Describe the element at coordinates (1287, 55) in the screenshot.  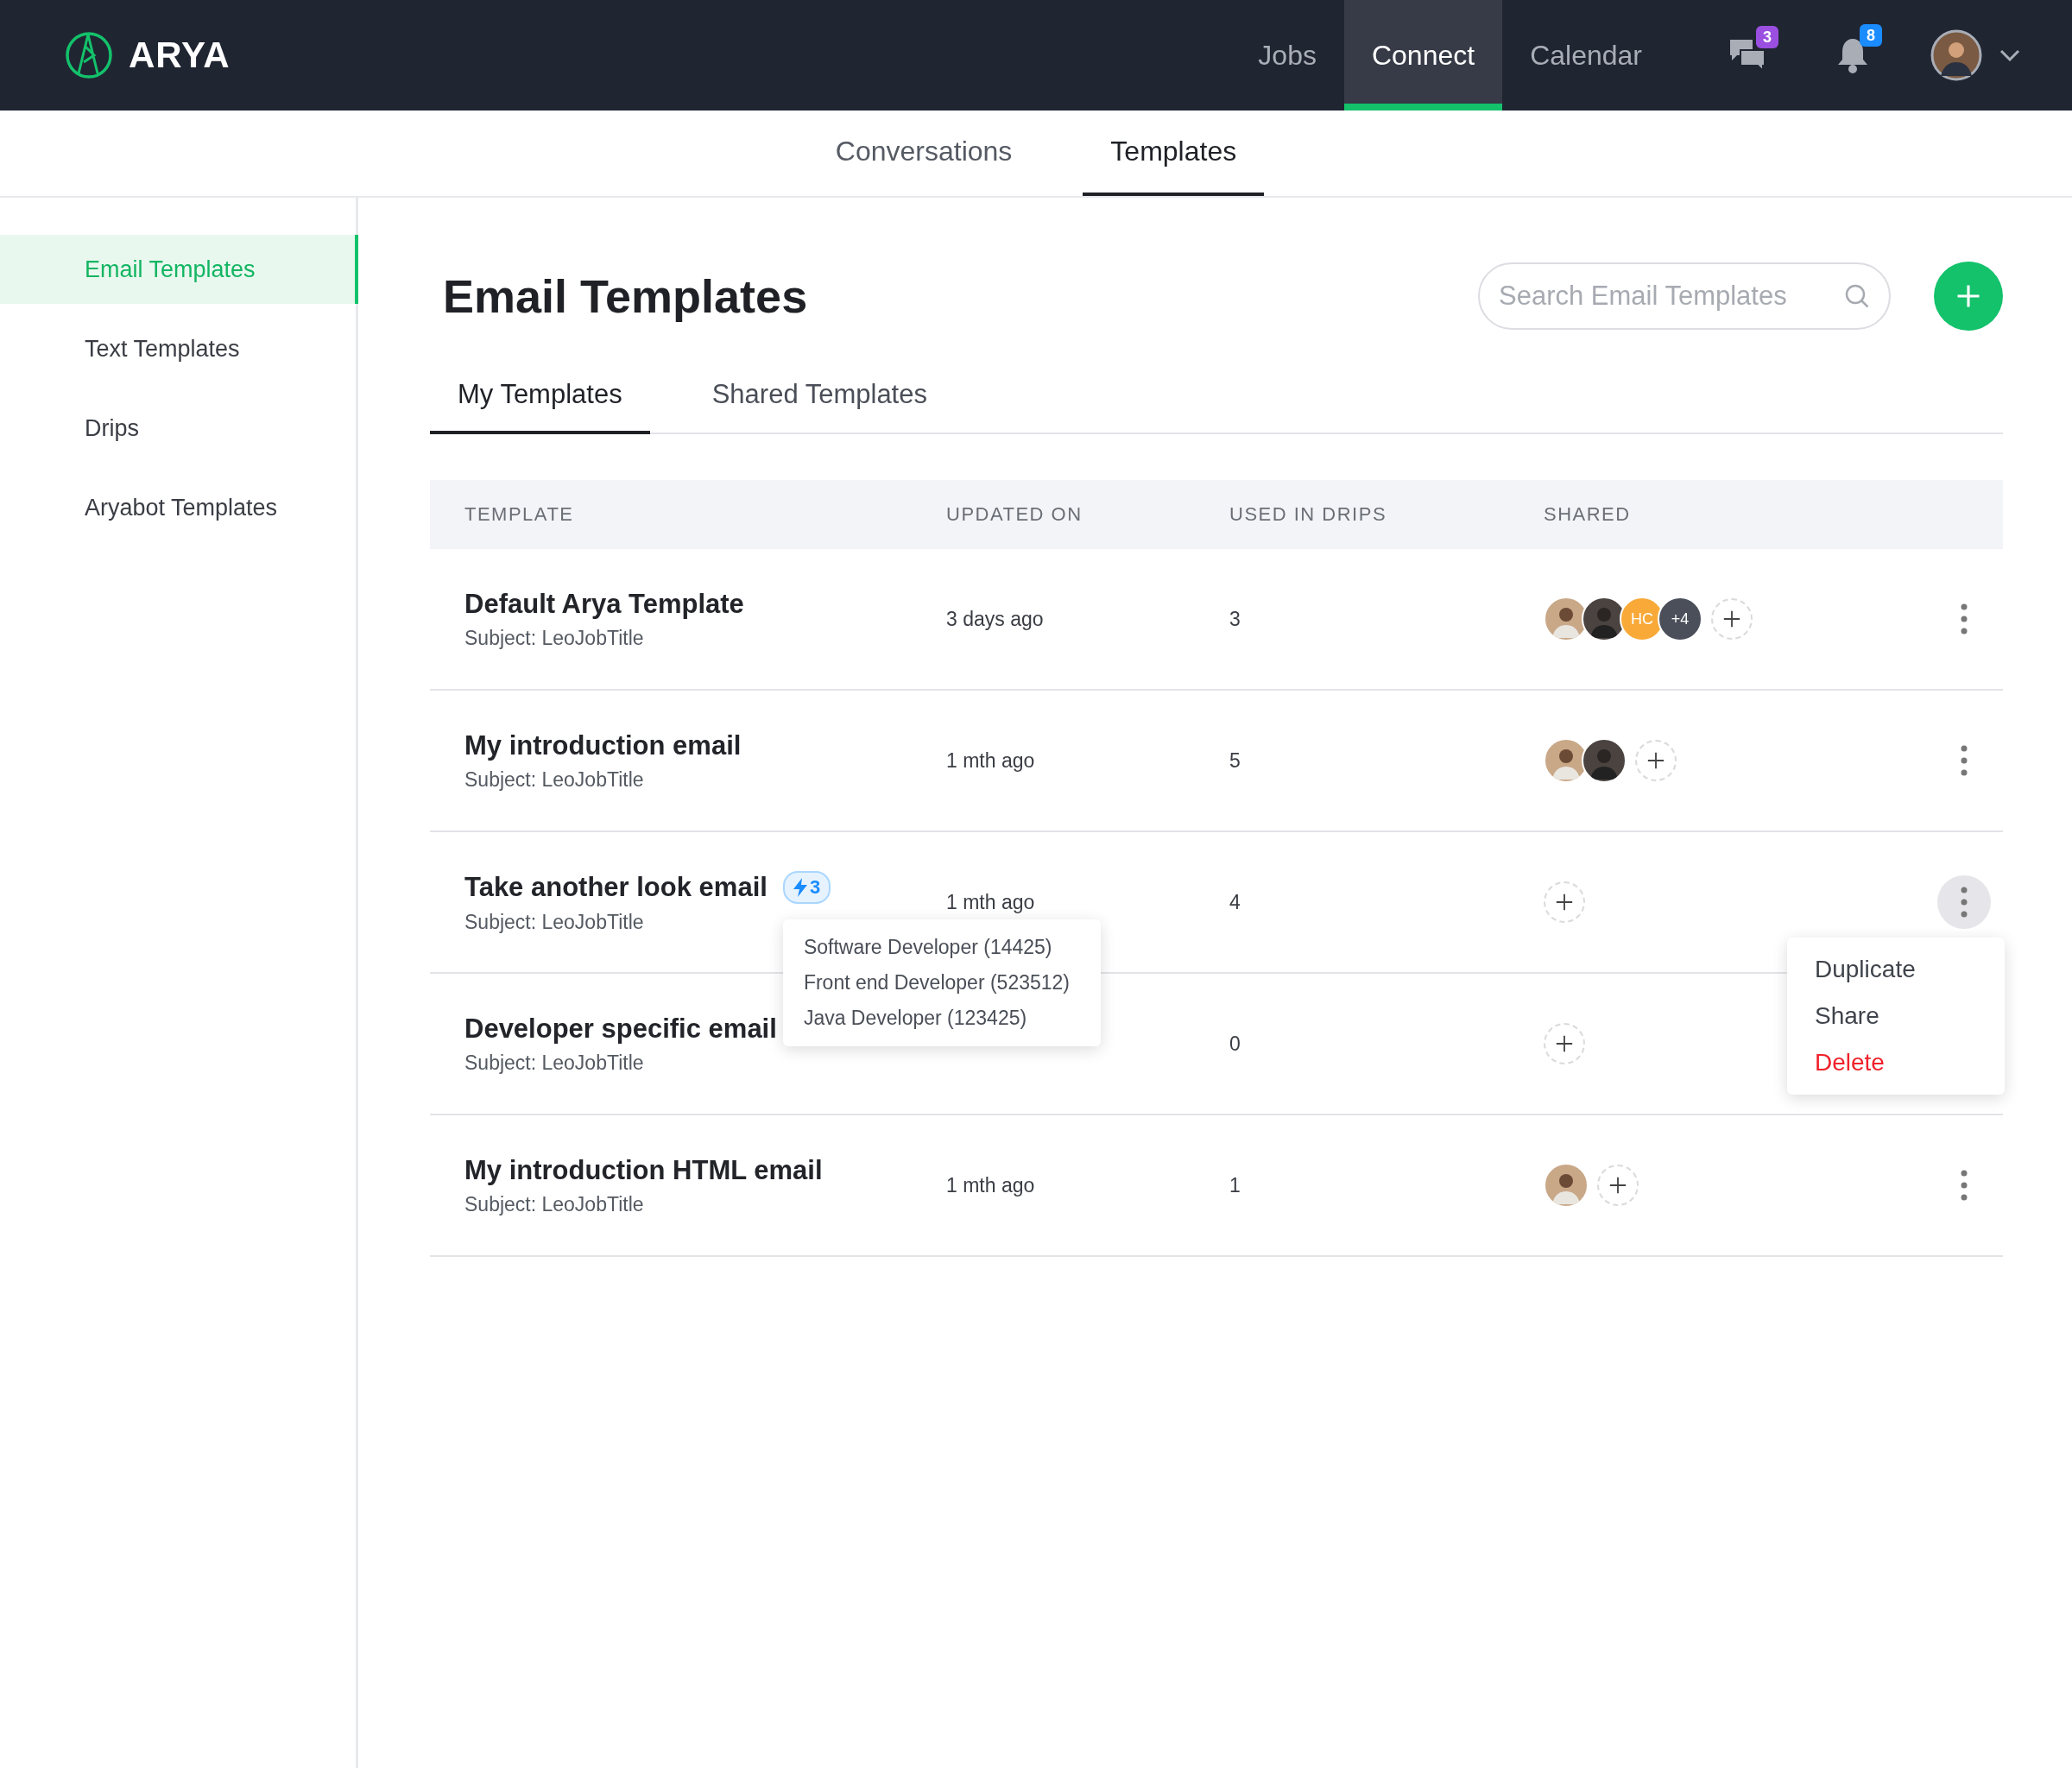
I see `nav-item: Jobs` at that location.